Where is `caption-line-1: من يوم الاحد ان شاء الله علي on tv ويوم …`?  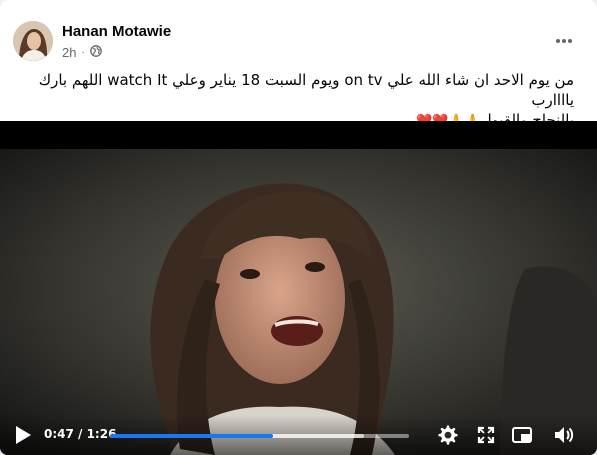
caption-line-1: من يوم الاحد ان شاء الله علي on tv ويوم … is located at coordinates (306, 90).